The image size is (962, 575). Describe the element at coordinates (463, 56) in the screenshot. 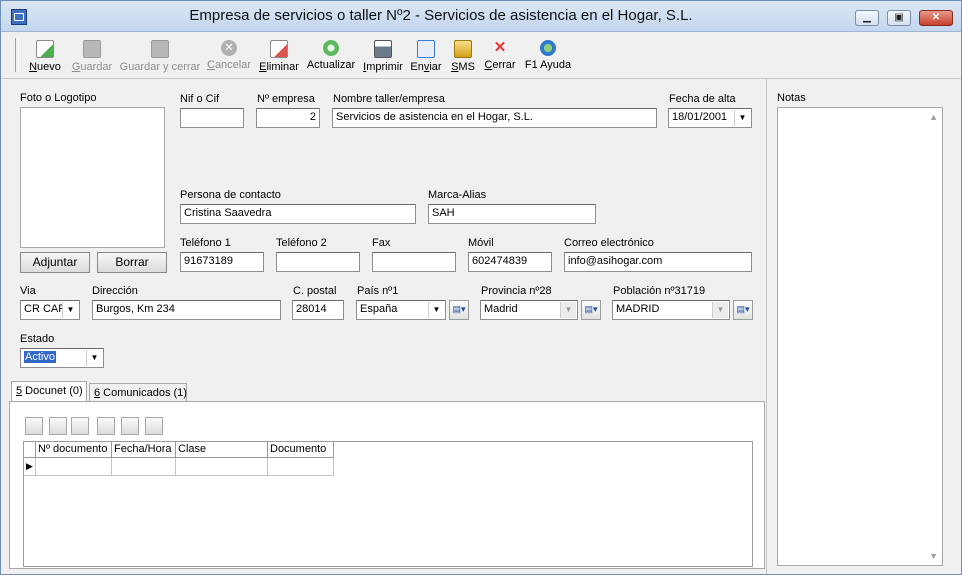

I see `sms-button: SMS` at that location.